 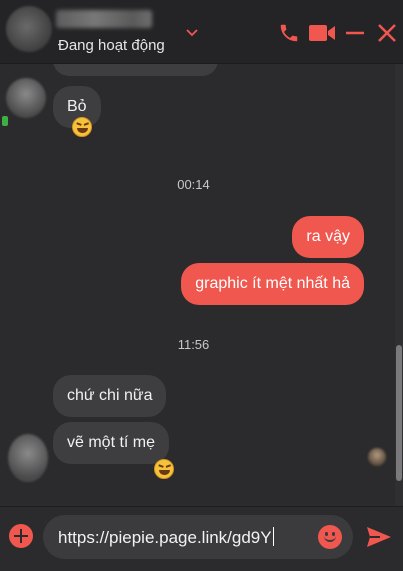 What do you see at coordinates (5, 121) in the screenshot?
I see `online-dot` at bounding box center [5, 121].